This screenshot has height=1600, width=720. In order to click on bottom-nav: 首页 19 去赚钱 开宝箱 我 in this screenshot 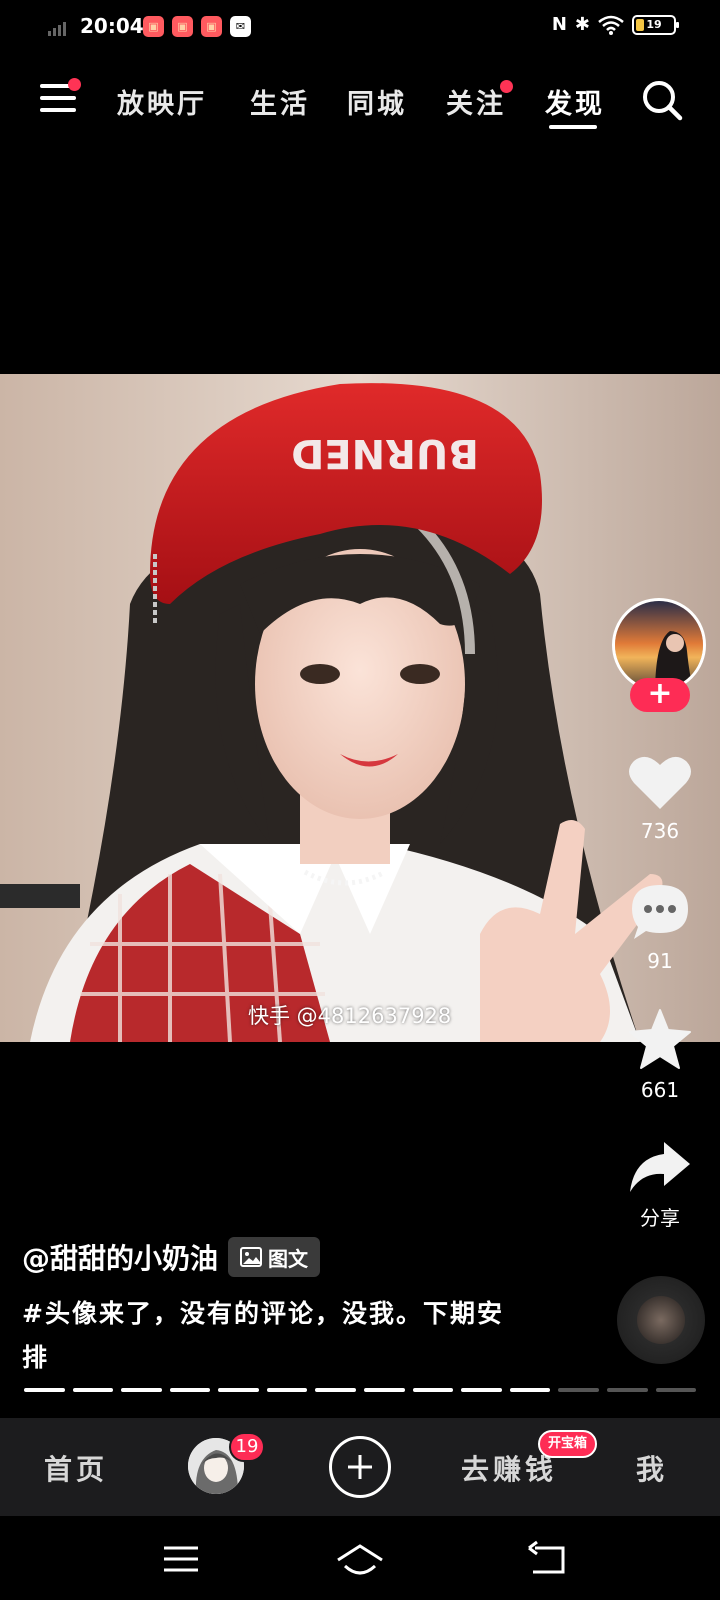, I will do `click(360, 1467)`.